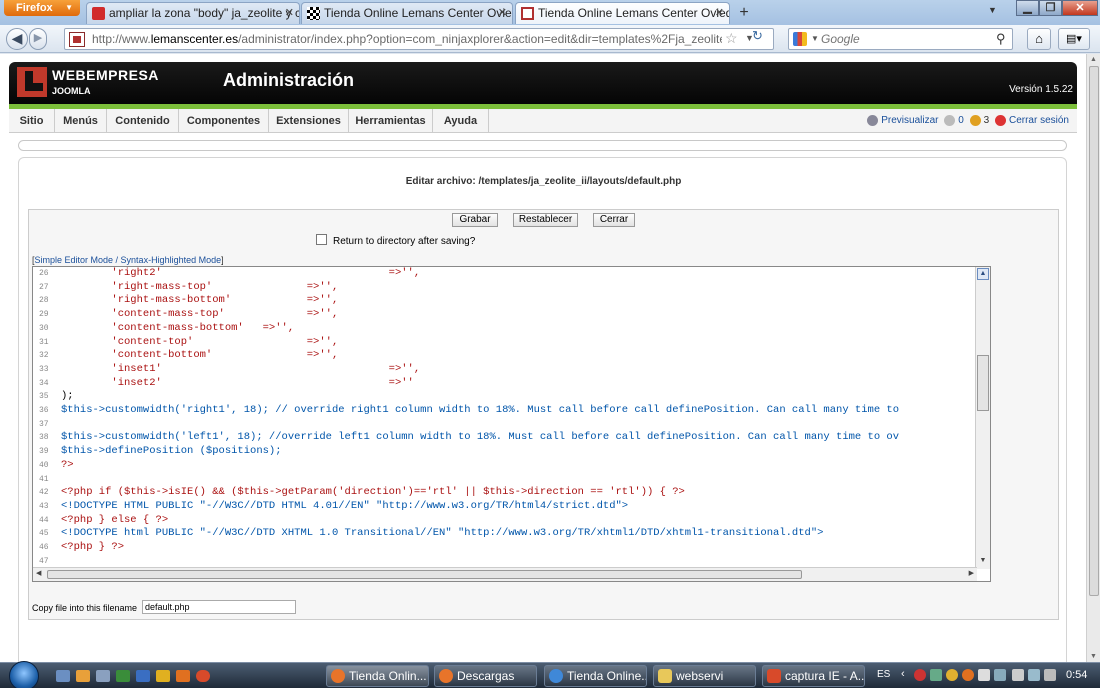  I want to click on task-webservi: webservi, so click(704, 676).